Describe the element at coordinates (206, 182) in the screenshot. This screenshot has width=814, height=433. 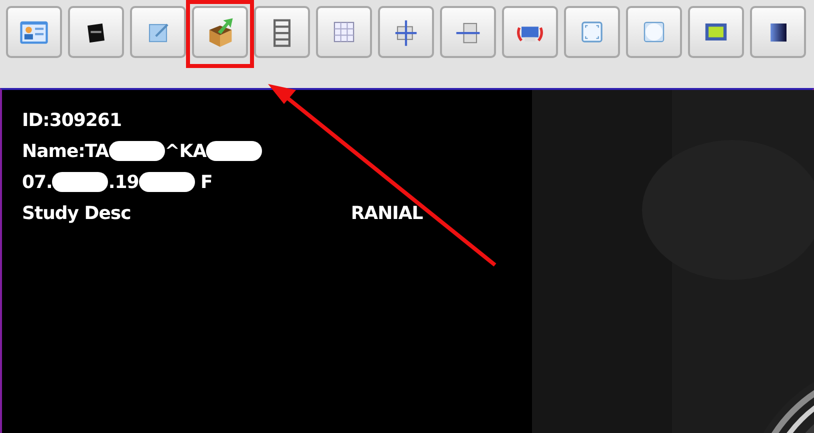
I see `overlay-text: F` at that location.